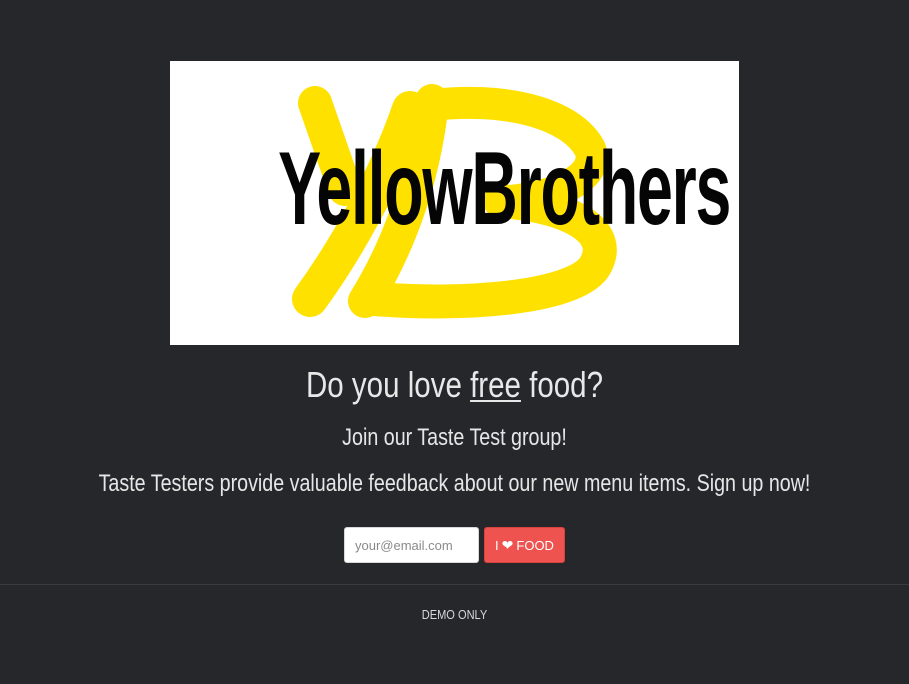  Describe the element at coordinates (454, 614) in the screenshot. I see `footer-label: DEMO ONLY` at that location.